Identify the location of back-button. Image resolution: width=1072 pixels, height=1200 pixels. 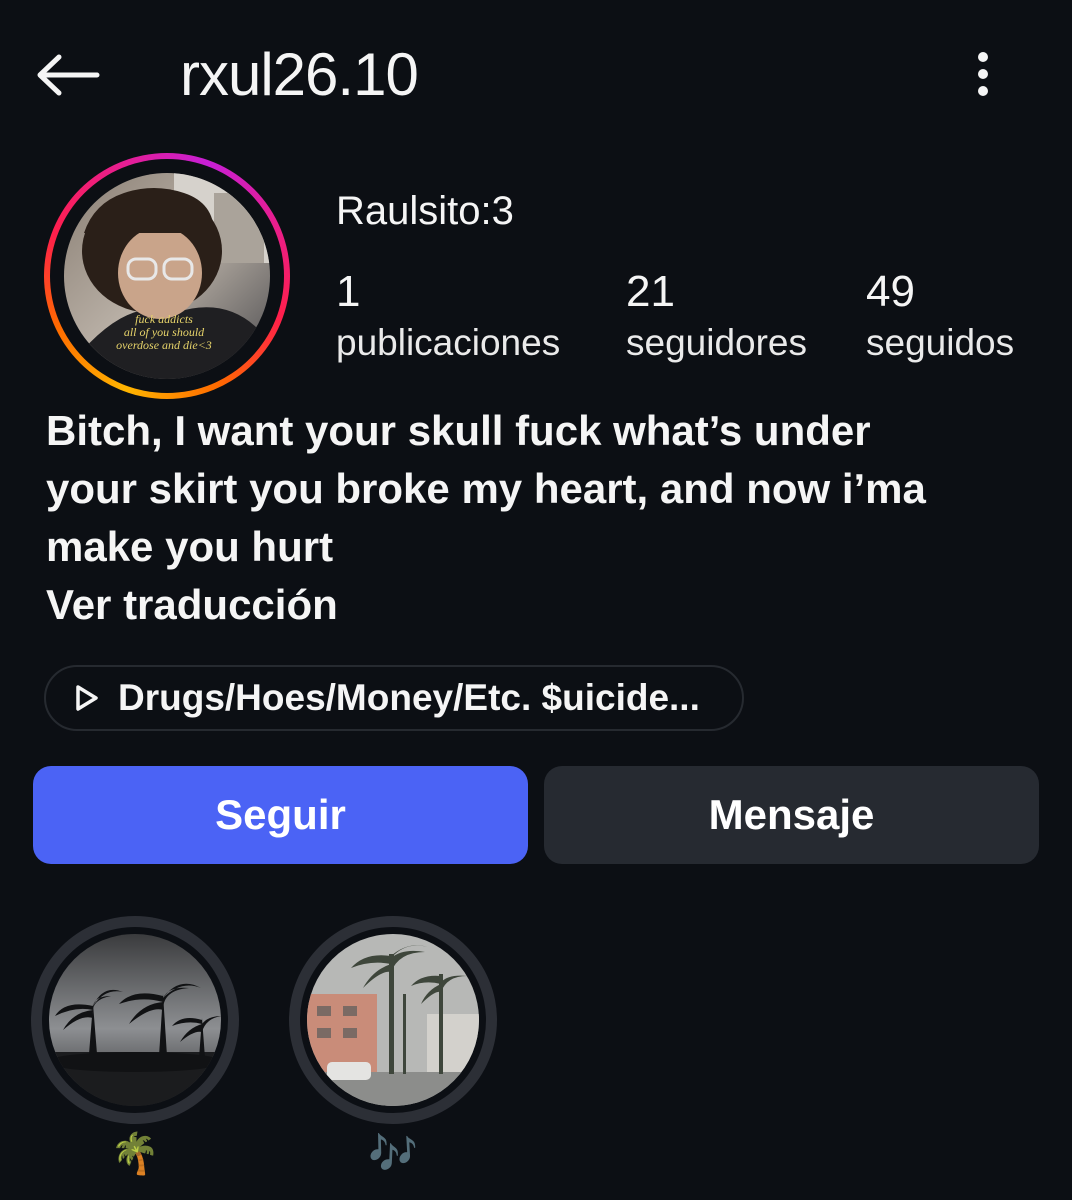
(68, 75).